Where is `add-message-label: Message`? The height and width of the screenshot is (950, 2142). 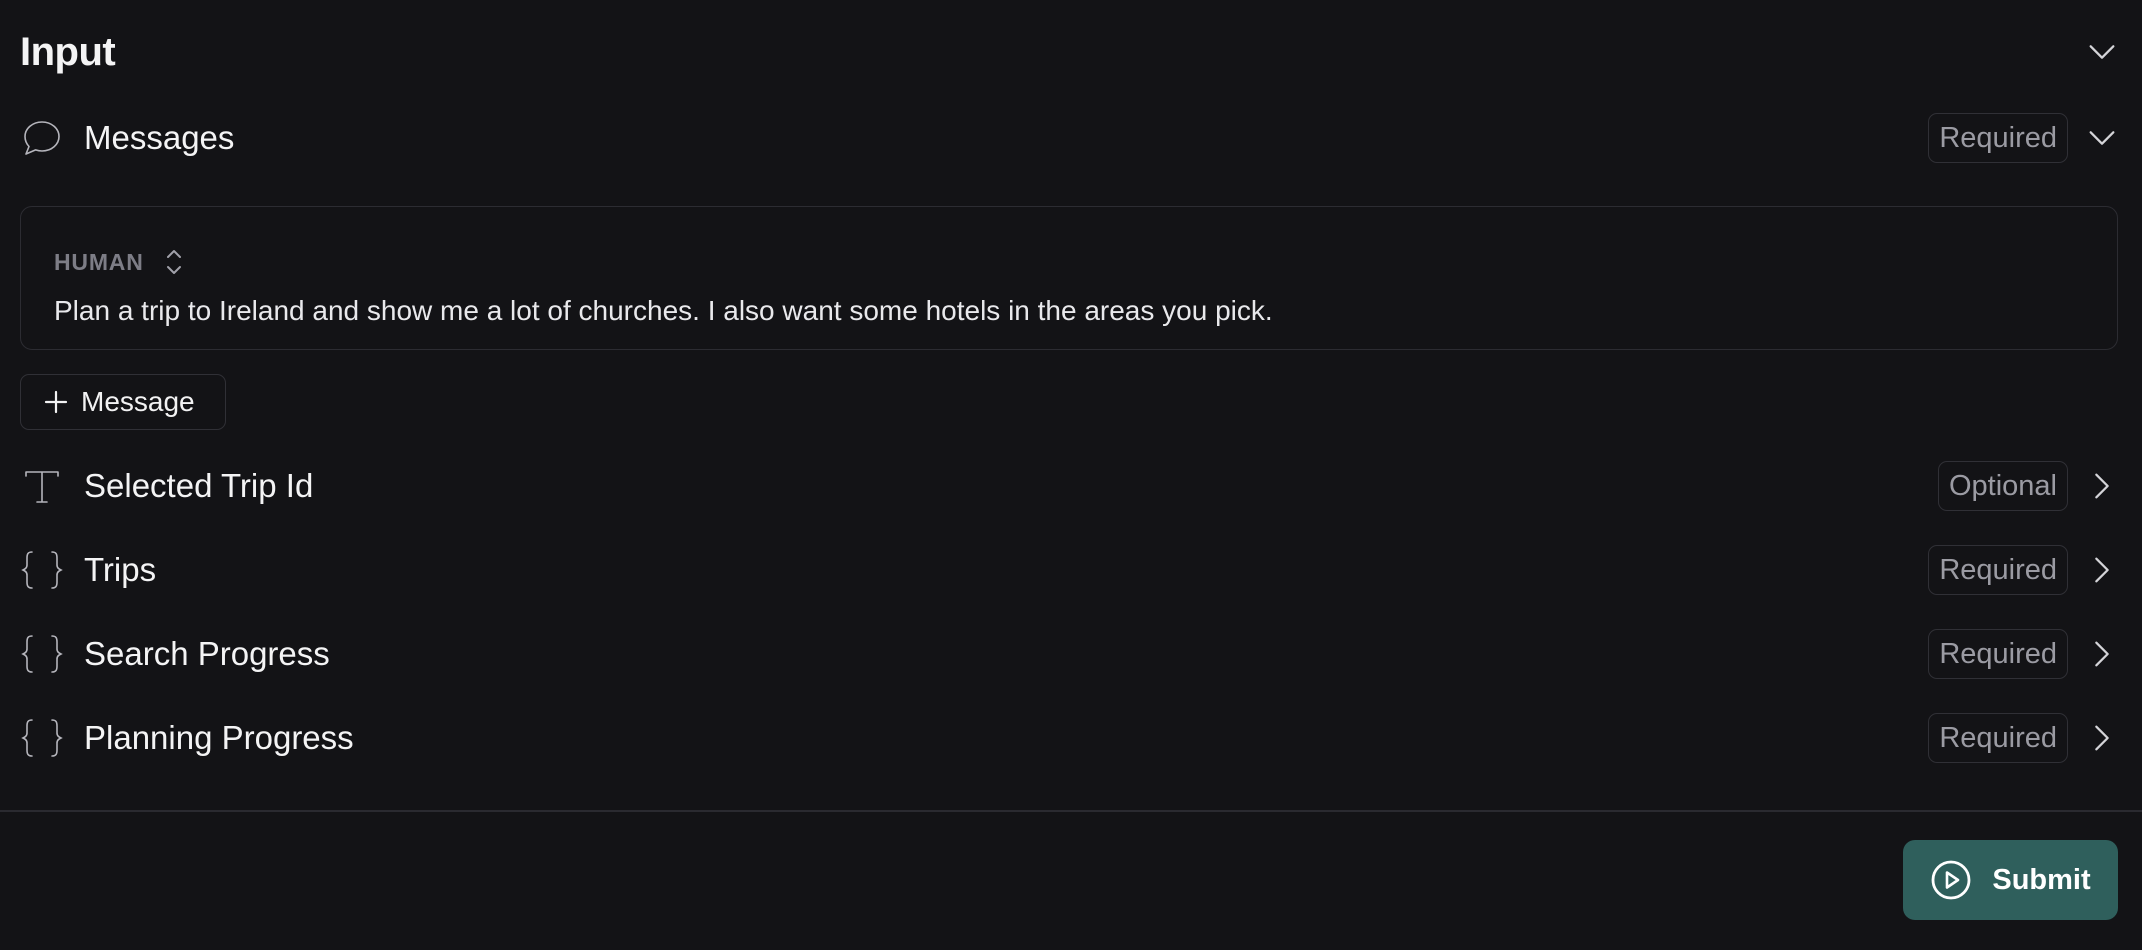 add-message-label: Message is located at coordinates (138, 401).